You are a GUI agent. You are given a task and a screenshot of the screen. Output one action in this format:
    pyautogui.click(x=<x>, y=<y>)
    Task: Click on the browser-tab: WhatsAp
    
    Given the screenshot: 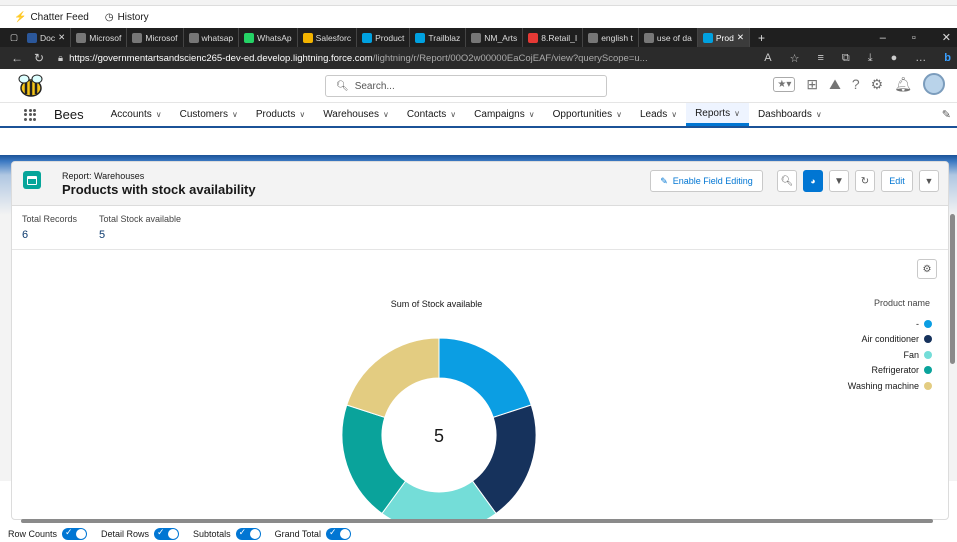 What is the action you would take?
    pyautogui.click(x=268, y=37)
    